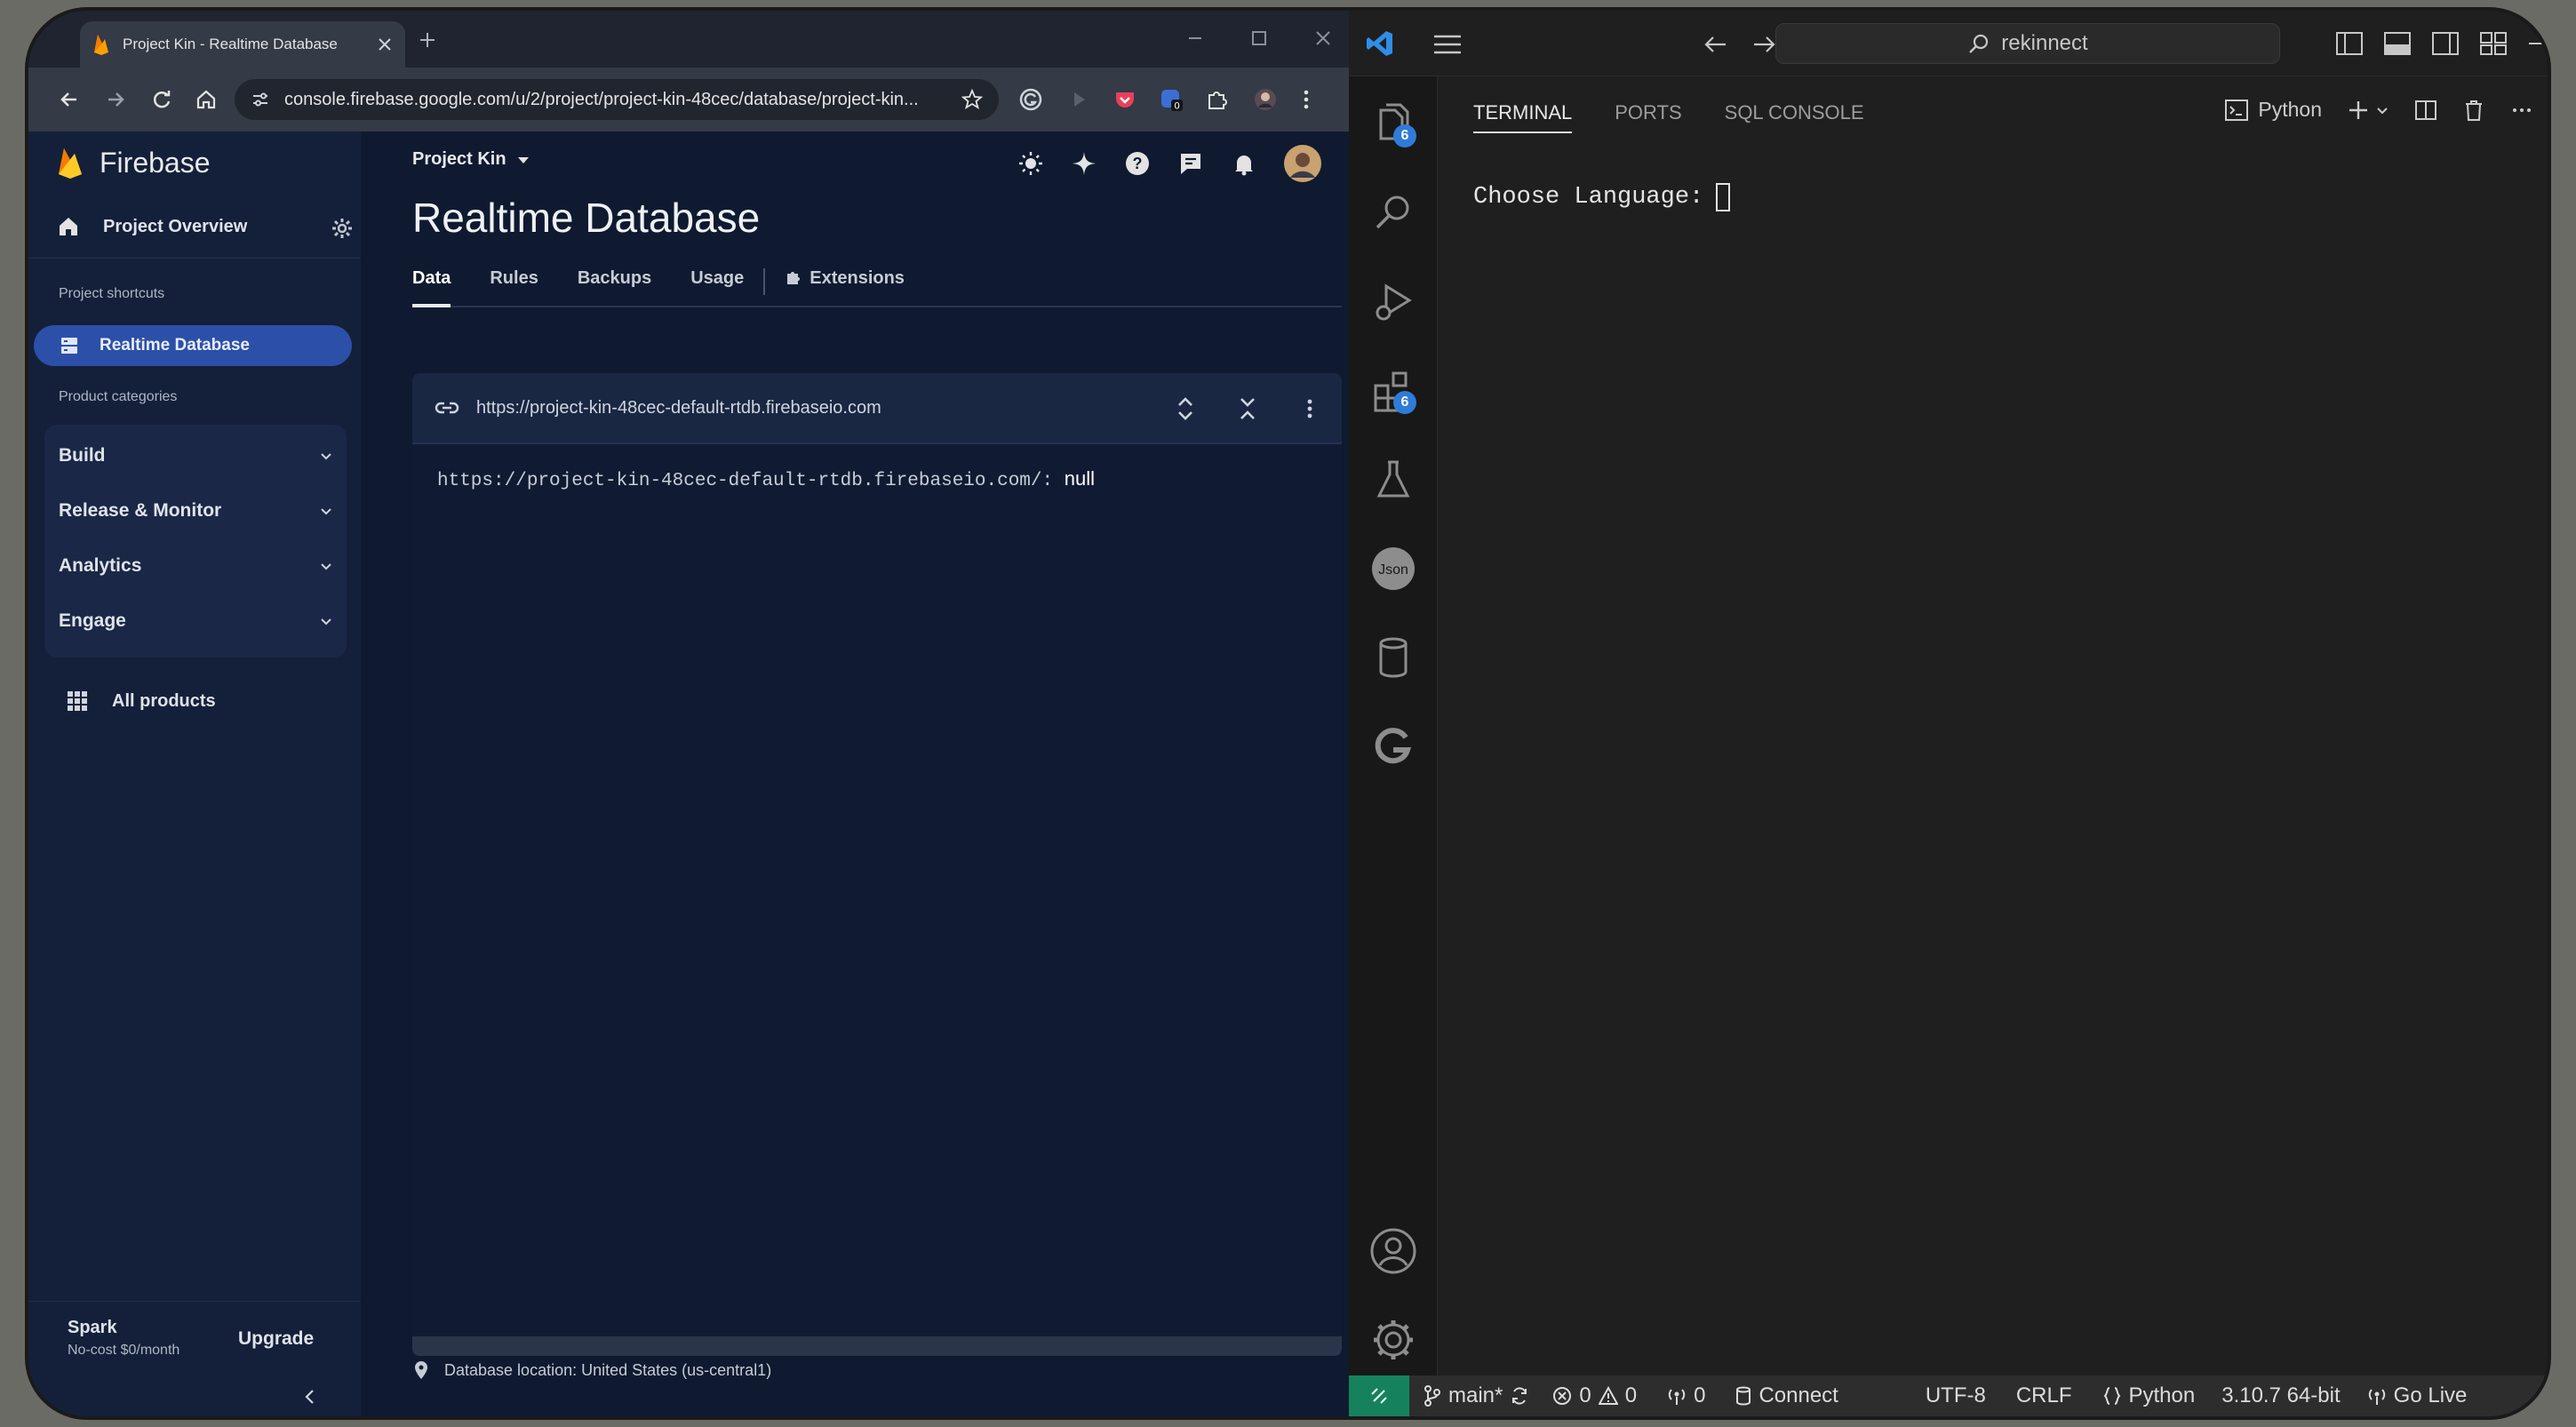  I want to click on split-terminal-icon, so click(2426, 110).